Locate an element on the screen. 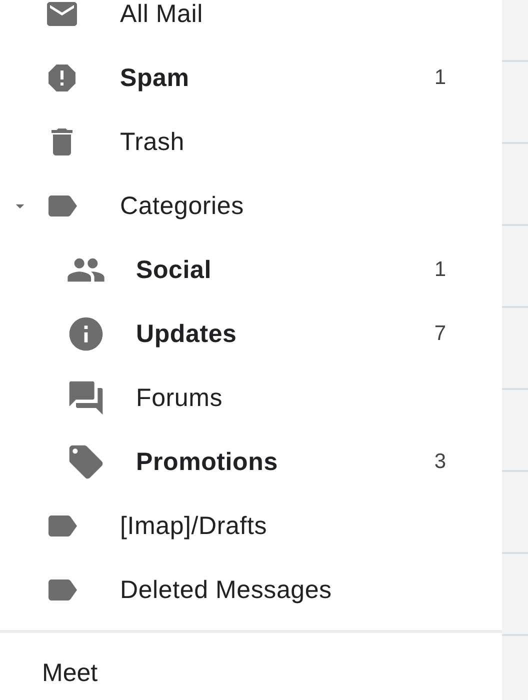 The image size is (528, 700). folder-item: [Imap]/Drafts is located at coordinates (251, 526).